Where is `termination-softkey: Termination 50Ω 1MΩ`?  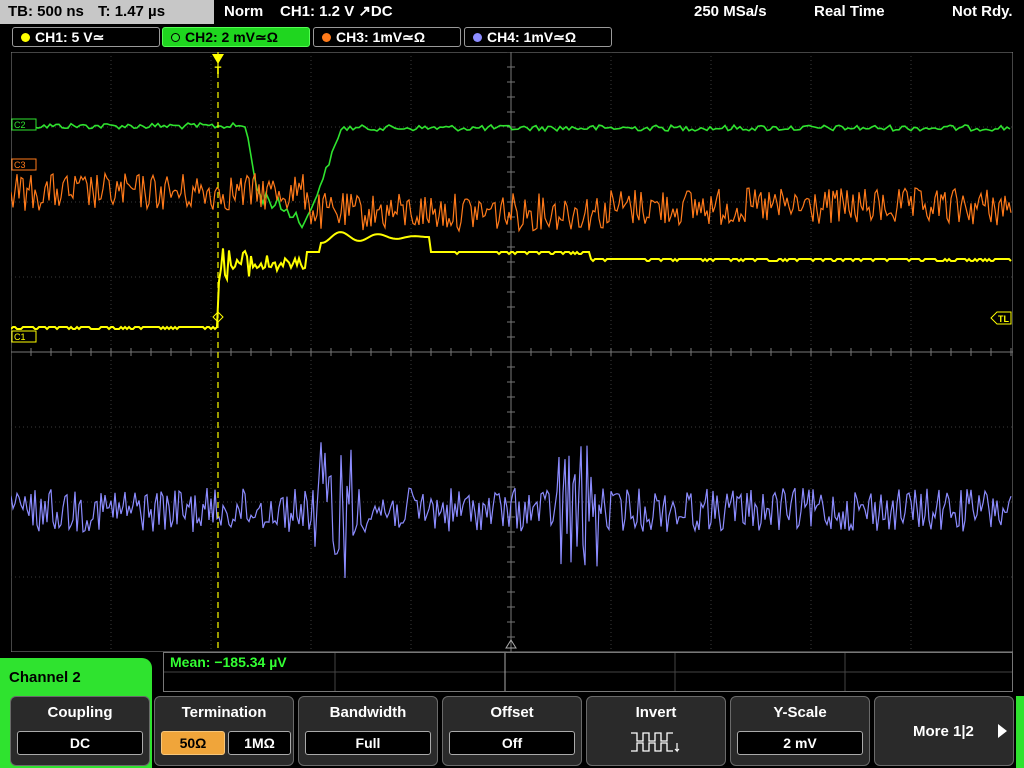
termination-softkey: Termination 50Ω 1MΩ is located at coordinates (224, 731).